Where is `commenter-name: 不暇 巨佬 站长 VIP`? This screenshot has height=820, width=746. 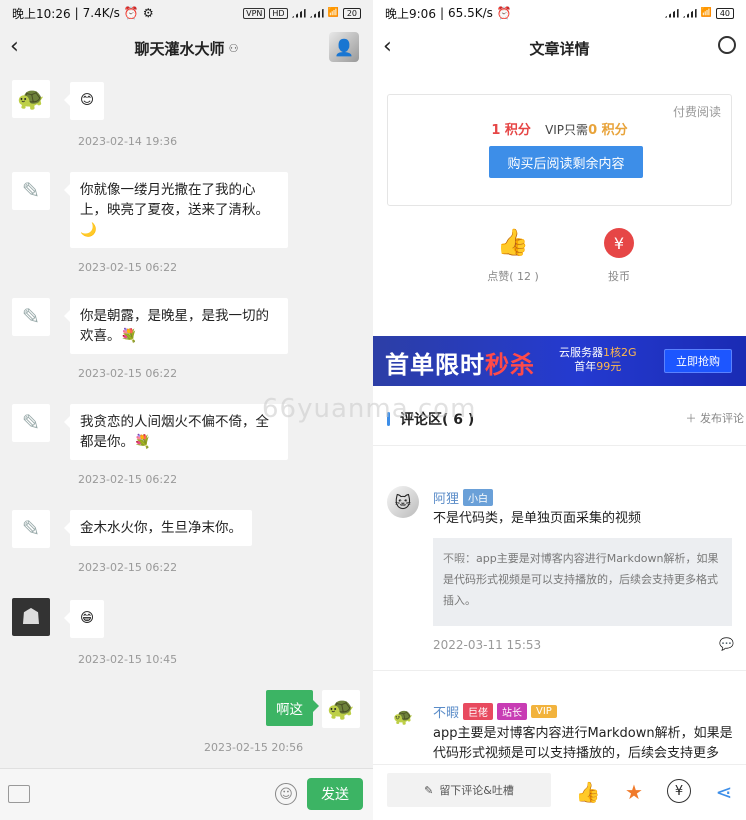
commenter-name: 不暇 巨佬 站长 VIP is located at coordinates (495, 711).